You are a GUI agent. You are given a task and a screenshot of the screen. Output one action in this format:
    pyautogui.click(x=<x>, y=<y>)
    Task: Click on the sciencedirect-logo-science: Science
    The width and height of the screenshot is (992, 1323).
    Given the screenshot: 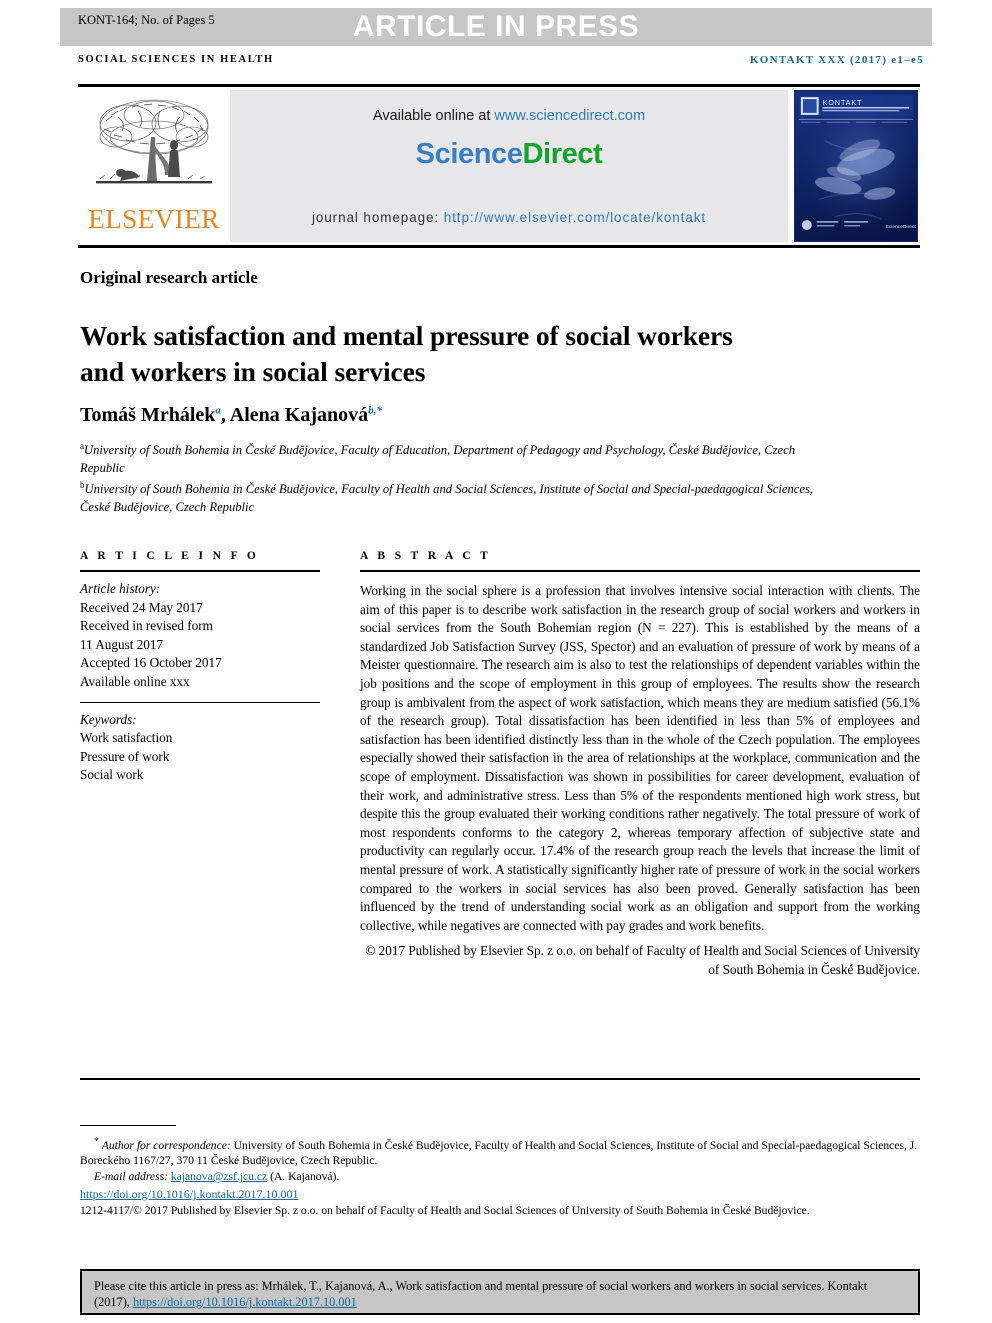 What is the action you would take?
    pyautogui.click(x=469, y=154)
    